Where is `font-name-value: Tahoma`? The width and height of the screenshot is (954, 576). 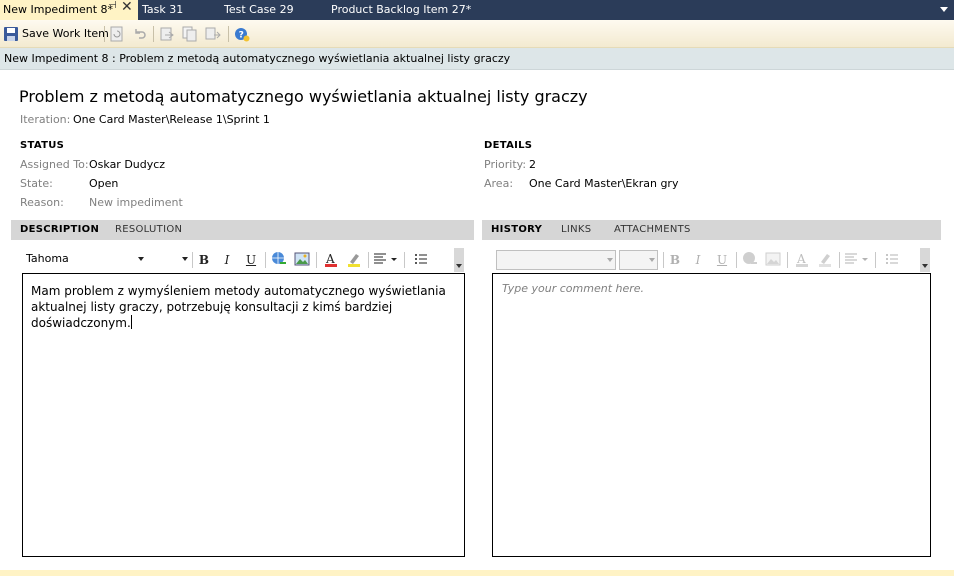
font-name-value: Tahoma is located at coordinates (47, 258).